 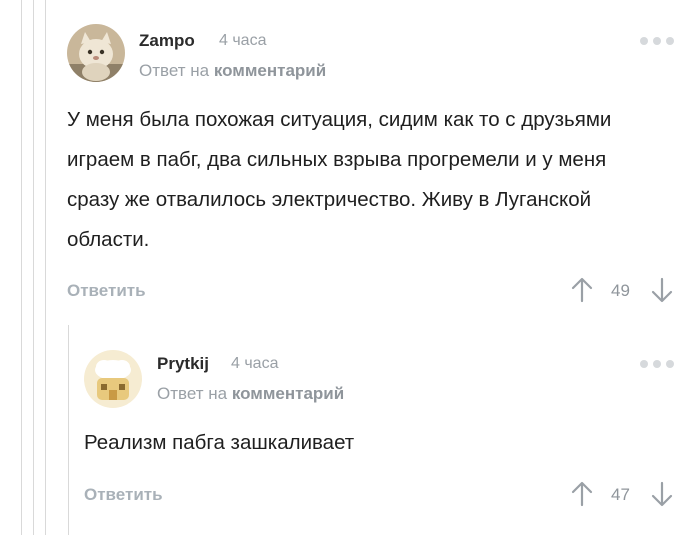 I want to click on comment-text: Реализм пабга зашкаливает, so click(x=219, y=442).